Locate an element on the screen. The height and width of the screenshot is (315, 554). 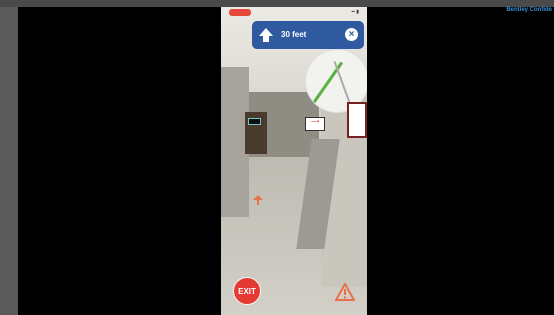
status-bar: ▪▪ ▮ is located at coordinates (294, 13).